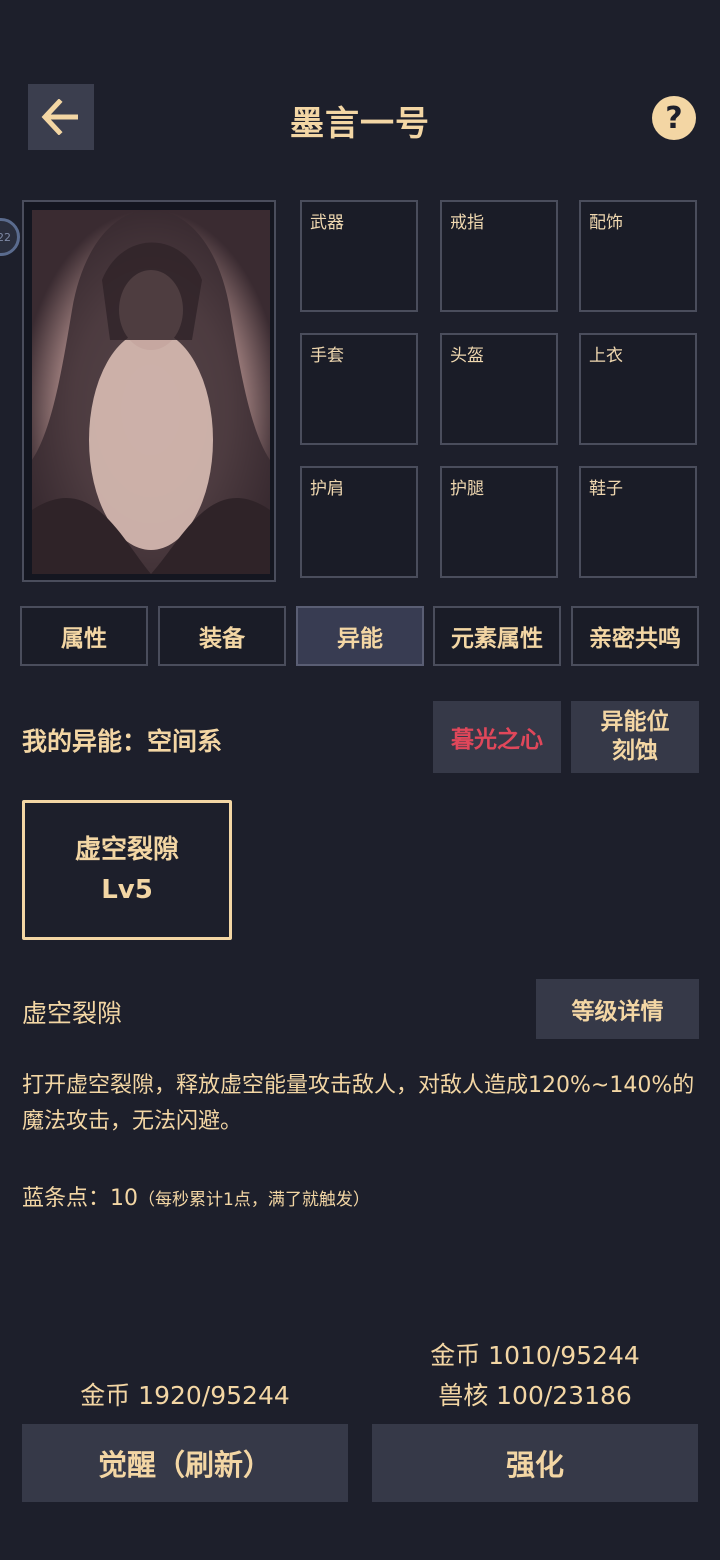 This screenshot has height=1560, width=720. I want to click on tab-equipment: 装备, so click(222, 636).